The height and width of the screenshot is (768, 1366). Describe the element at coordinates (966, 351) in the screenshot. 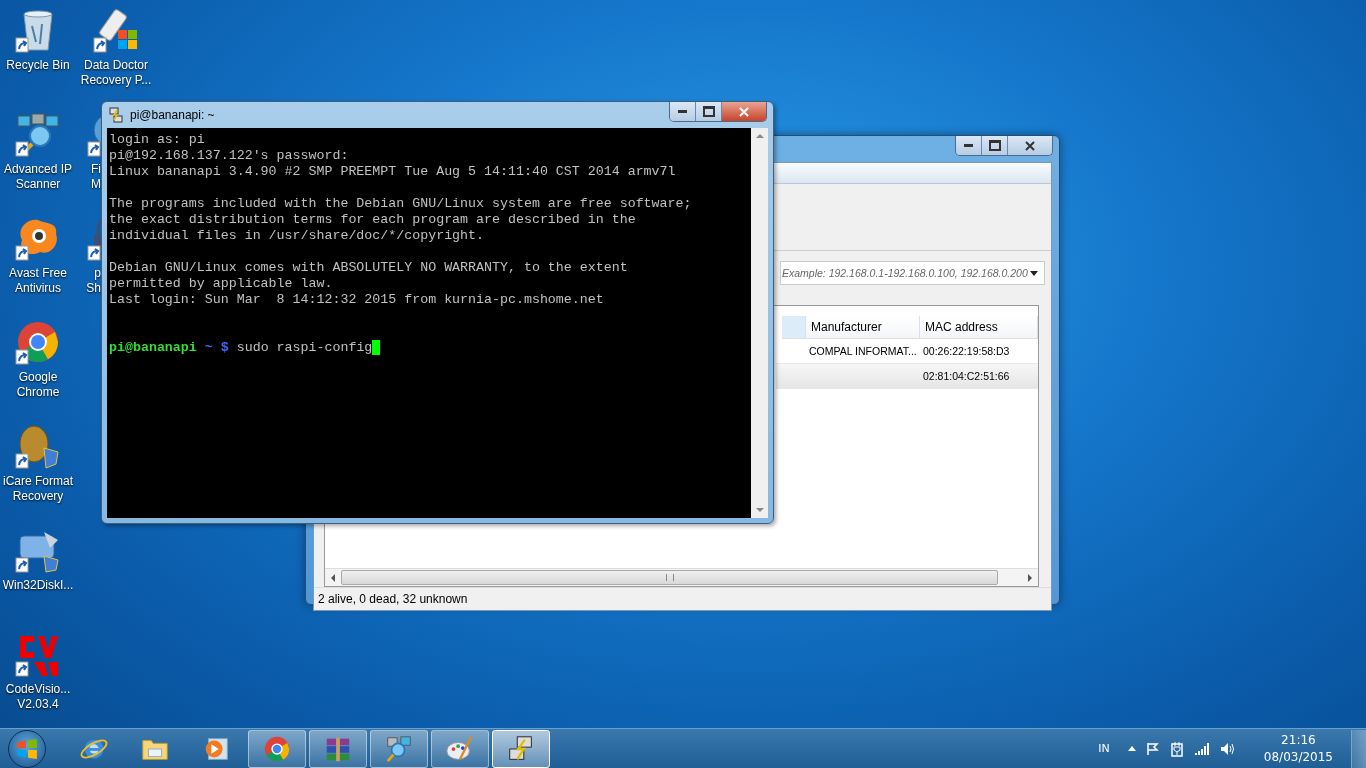

I see `table-cell: 00:26:22:19:58:D3` at that location.